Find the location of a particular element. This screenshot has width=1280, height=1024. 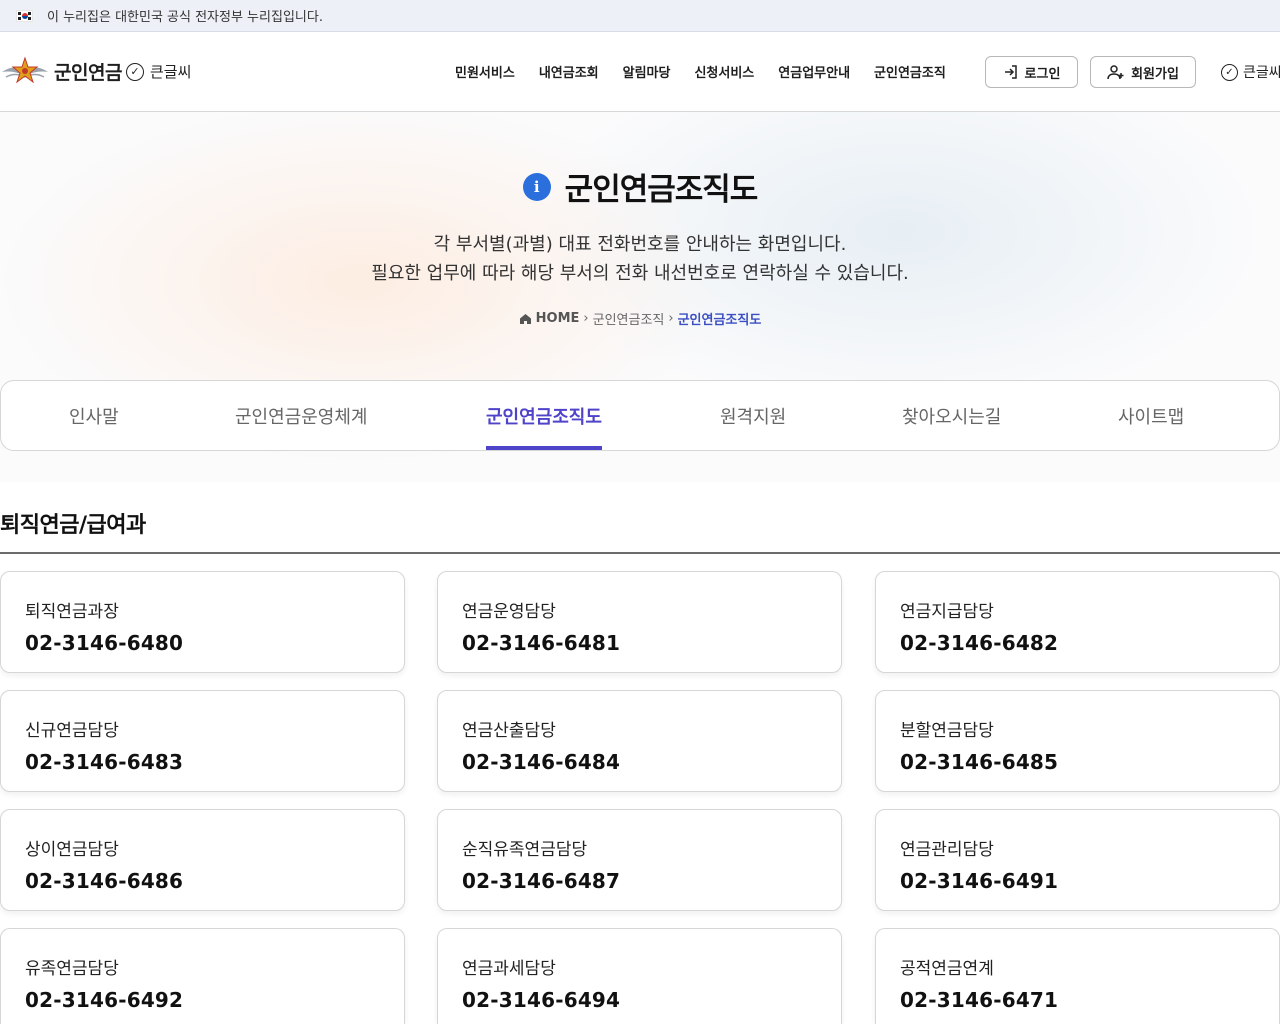

page-title: 군인연금조직도 is located at coordinates (661, 190).